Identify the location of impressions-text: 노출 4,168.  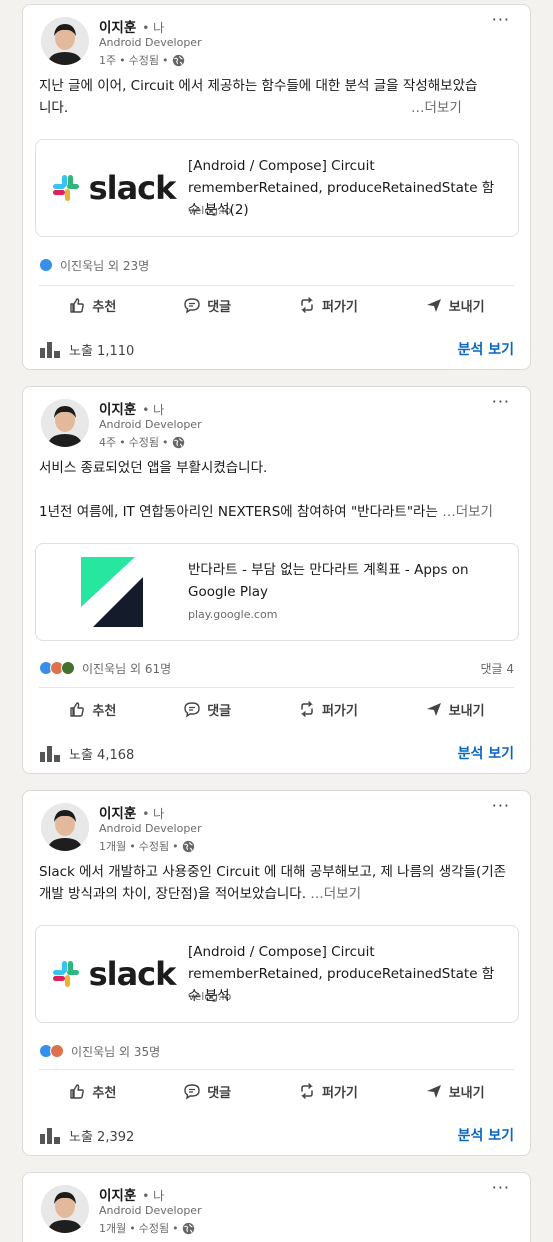
(102, 755).